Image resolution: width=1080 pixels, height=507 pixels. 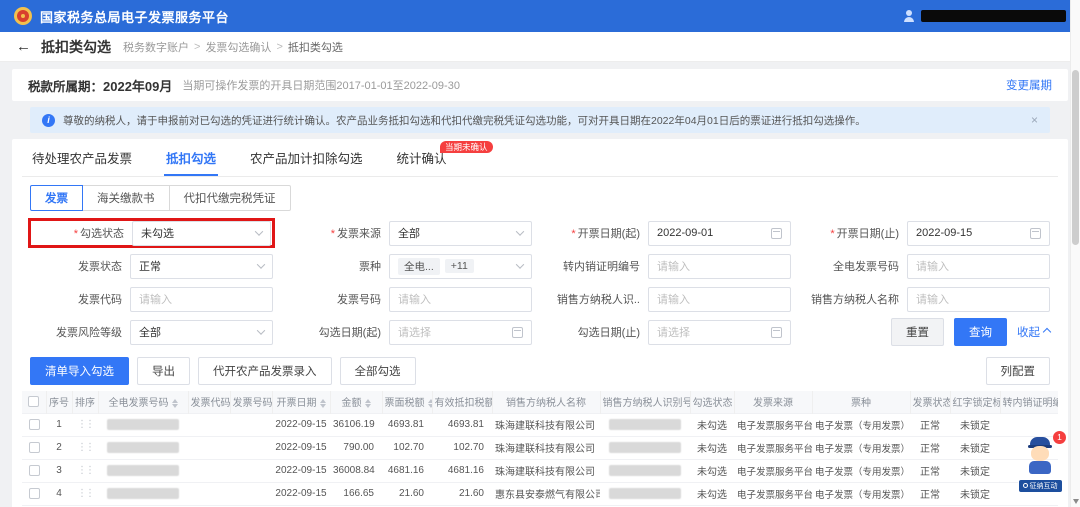 I want to click on col-label: 金额, so click(x=351, y=404).